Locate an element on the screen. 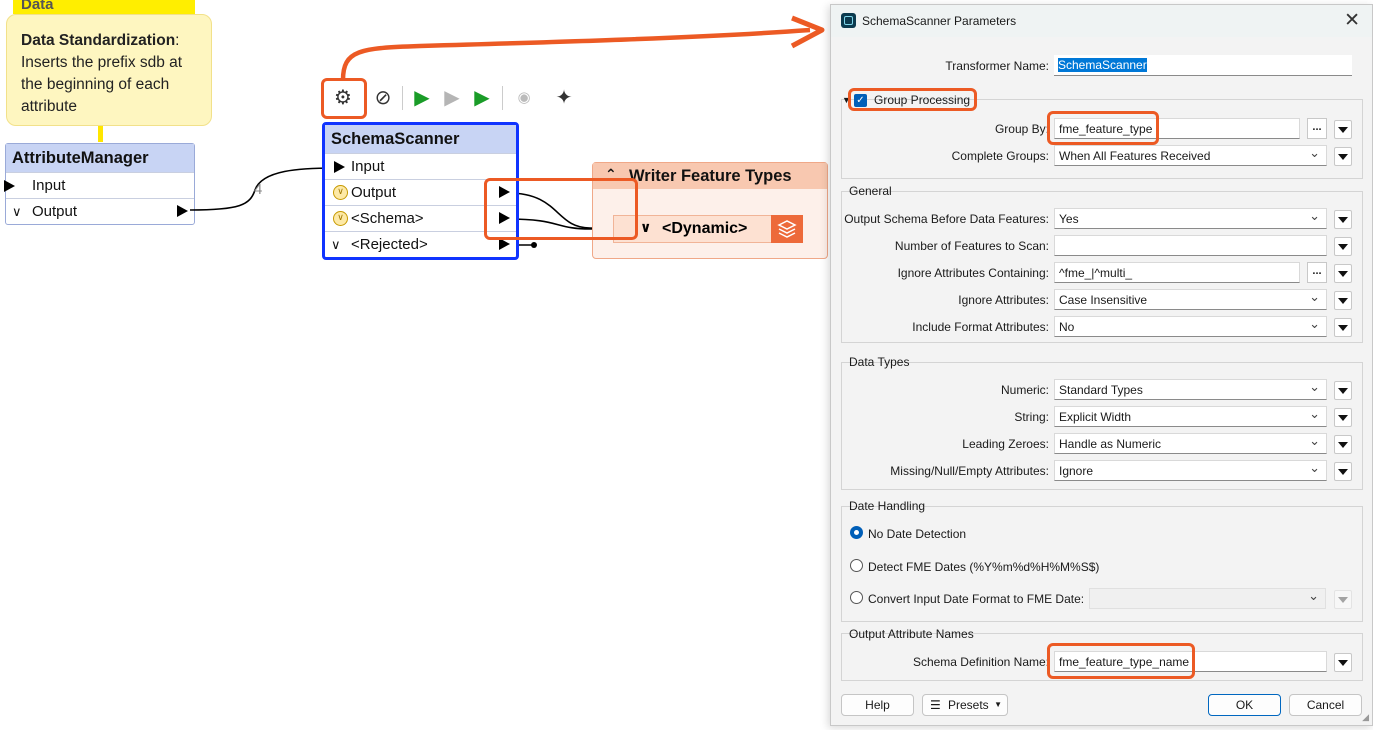 The height and width of the screenshot is (730, 1373). output-attributes-section-label: Output Attribute Names is located at coordinates (911, 634).